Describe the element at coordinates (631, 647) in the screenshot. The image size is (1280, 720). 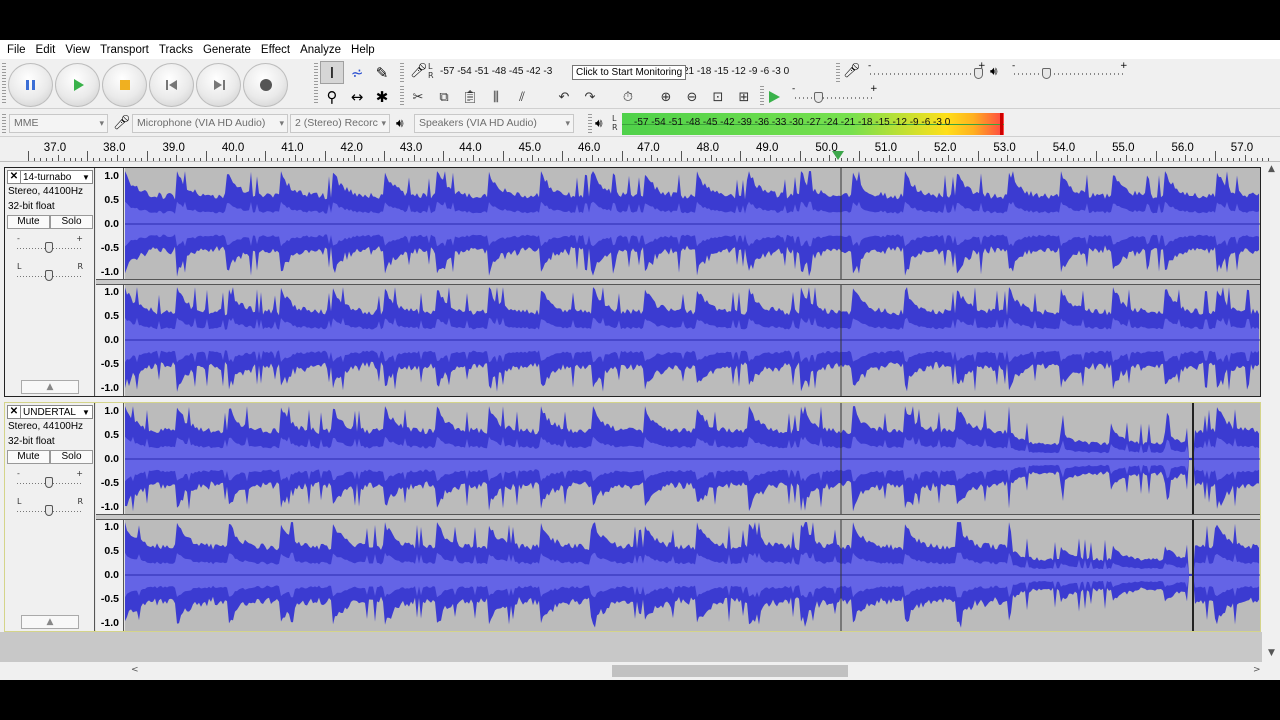
I see `empty-track-area` at that location.